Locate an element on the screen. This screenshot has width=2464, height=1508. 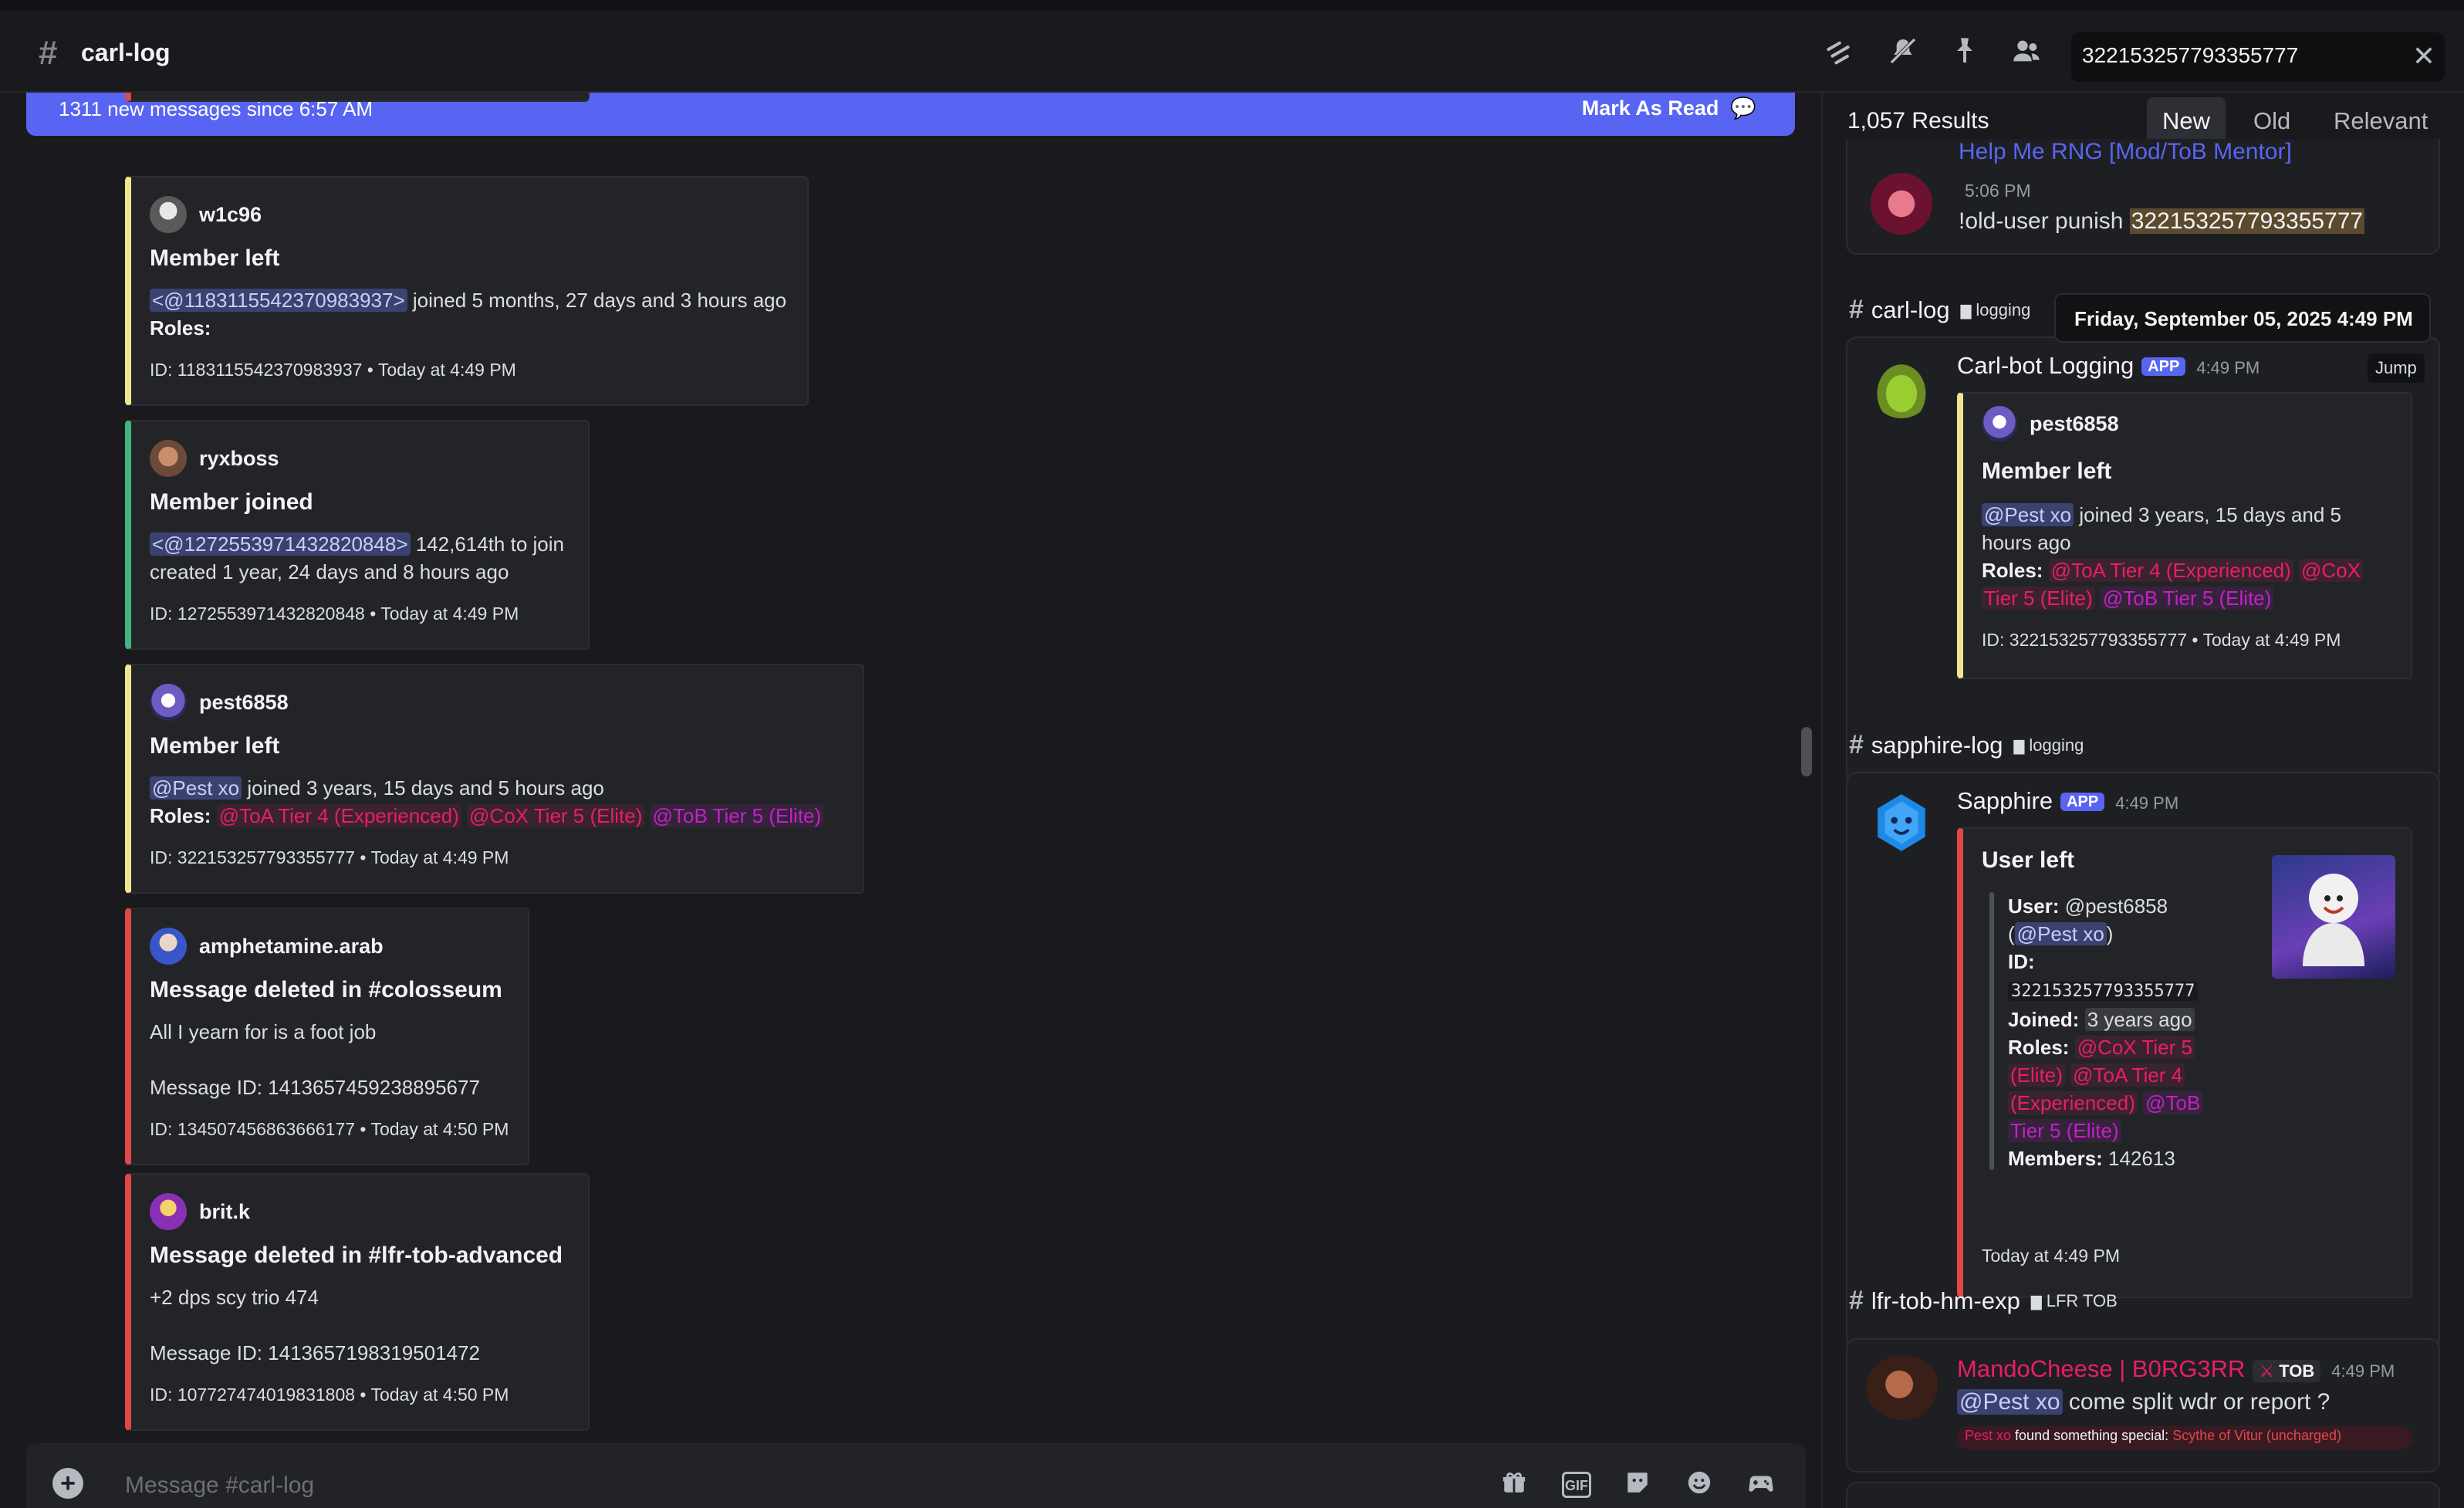
result-author-line: MandoCheese | B0RG3RR ⚔ TOB 4:49 PM is located at coordinates (2176, 1369).